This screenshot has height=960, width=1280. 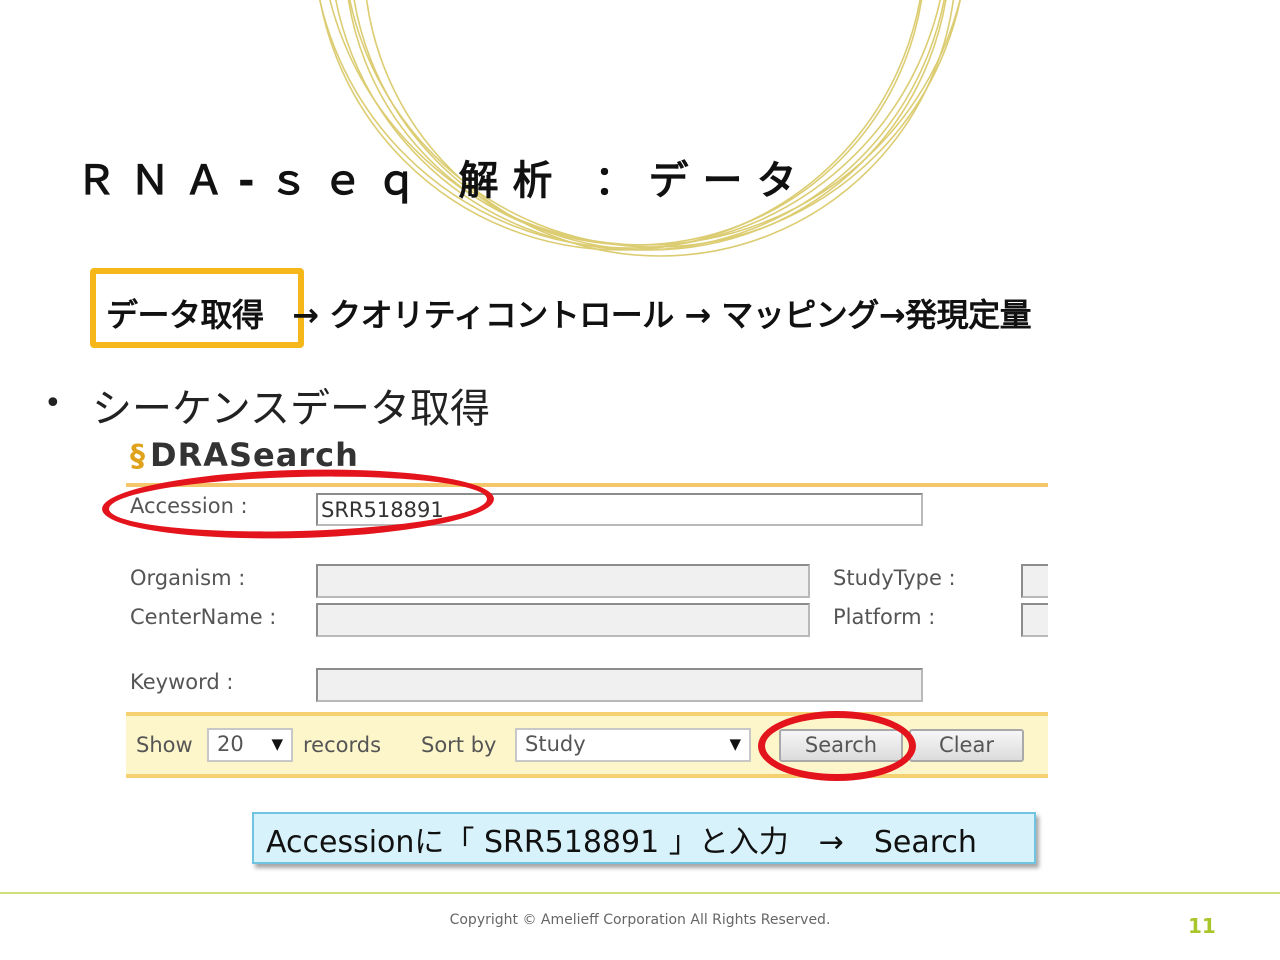 What do you see at coordinates (1202, 926) in the screenshot?
I see `page-number: 11` at bounding box center [1202, 926].